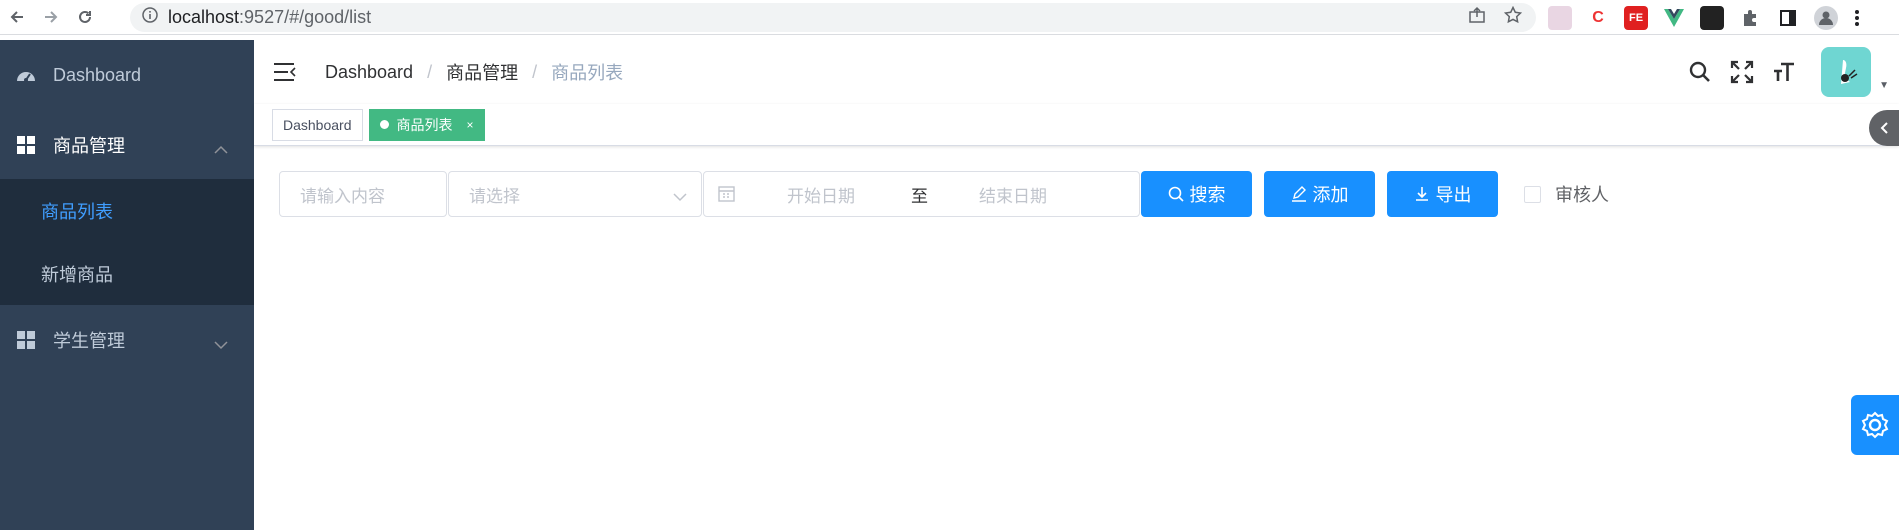  Describe the element at coordinates (127, 273) in the screenshot. I see `sidebar-item-add-goods: 新增商品` at that location.